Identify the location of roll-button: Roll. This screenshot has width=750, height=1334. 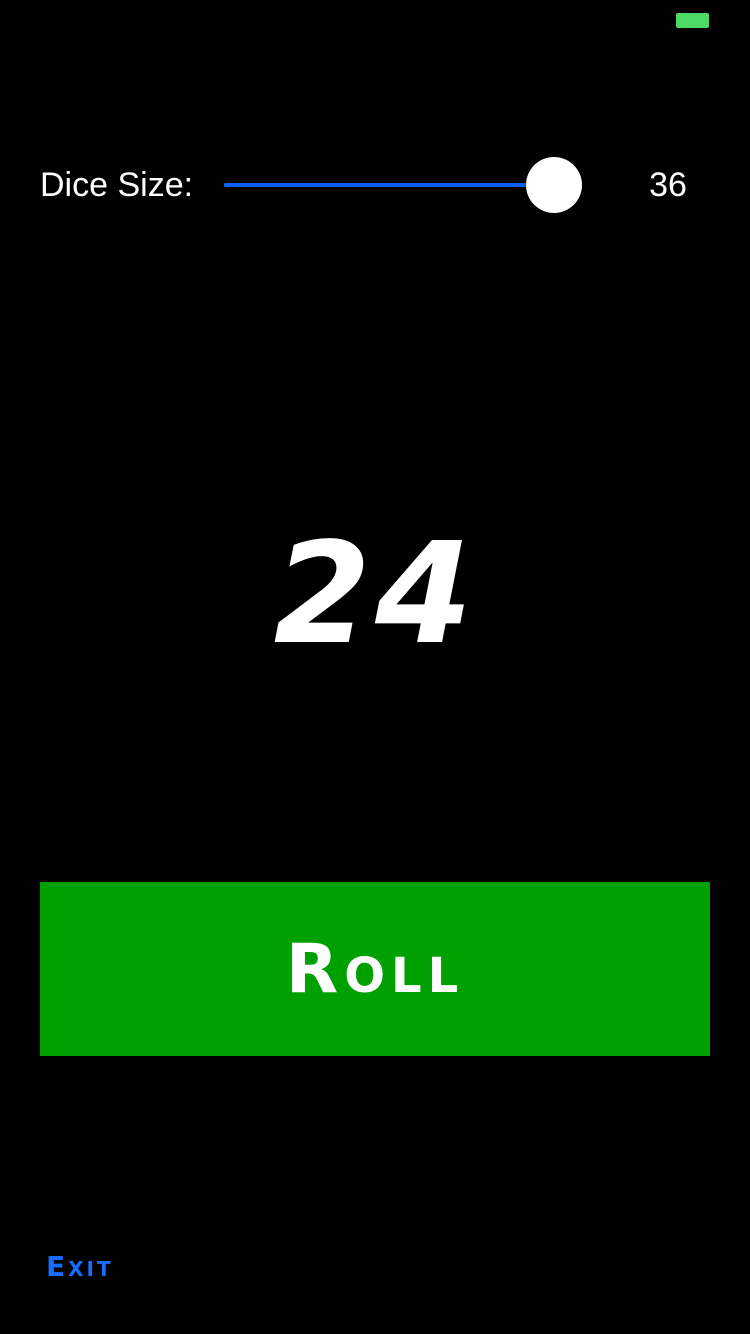
(375, 969).